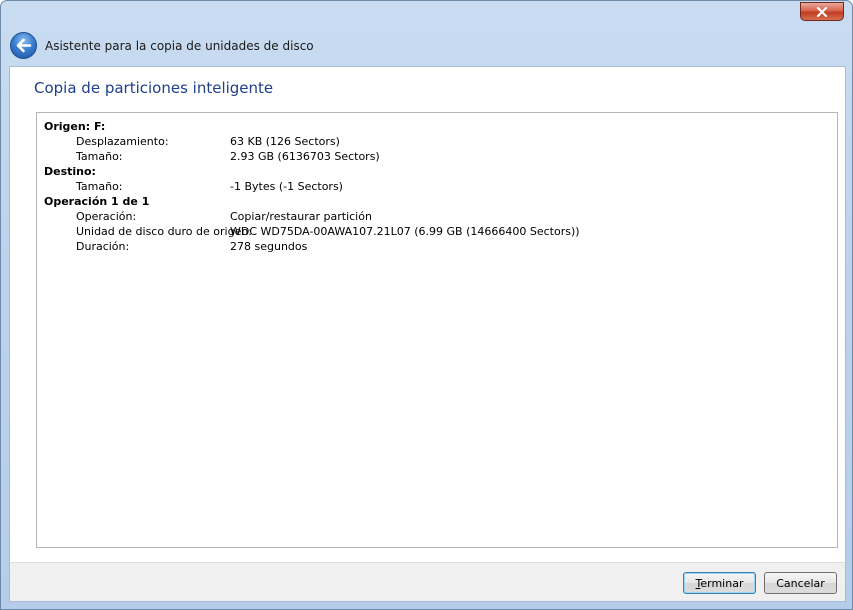 This screenshot has width=853, height=610. I want to click on origin-size-label: Tamaño:, so click(99, 156).